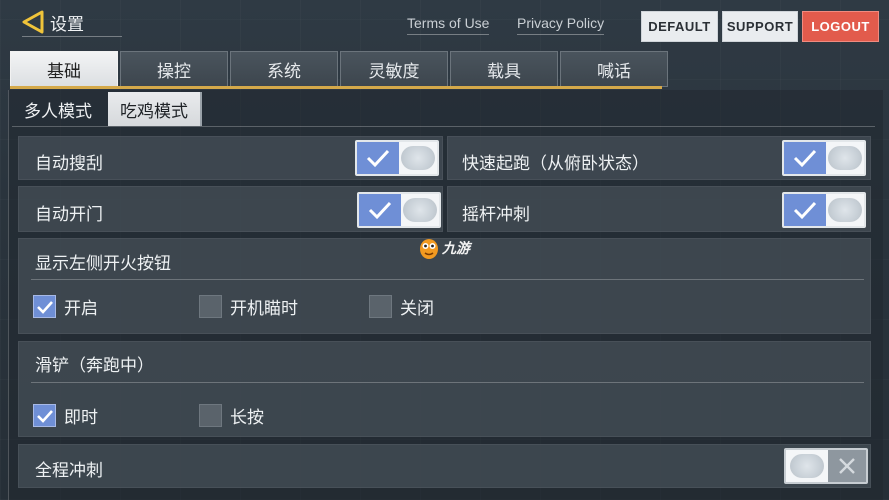 Image resolution: width=889 pixels, height=500 pixels. What do you see at coordinates (284, 69) in the screenshot?
I see `tab-system: 系统` at bounding box center [284, 69].